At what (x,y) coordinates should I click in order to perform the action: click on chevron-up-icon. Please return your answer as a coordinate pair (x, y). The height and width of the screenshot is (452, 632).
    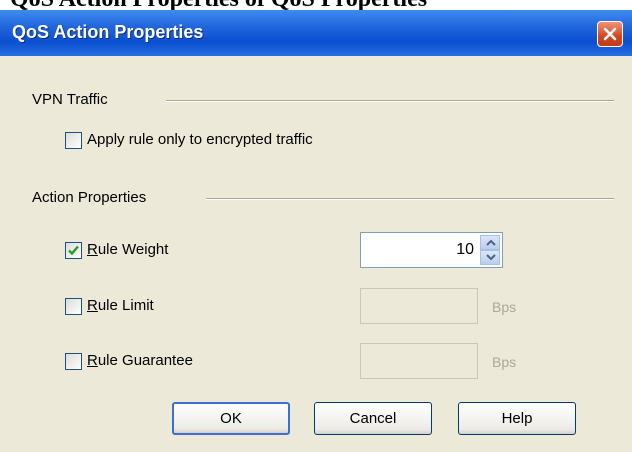
    Looking at the image, I should click on (491, 242).